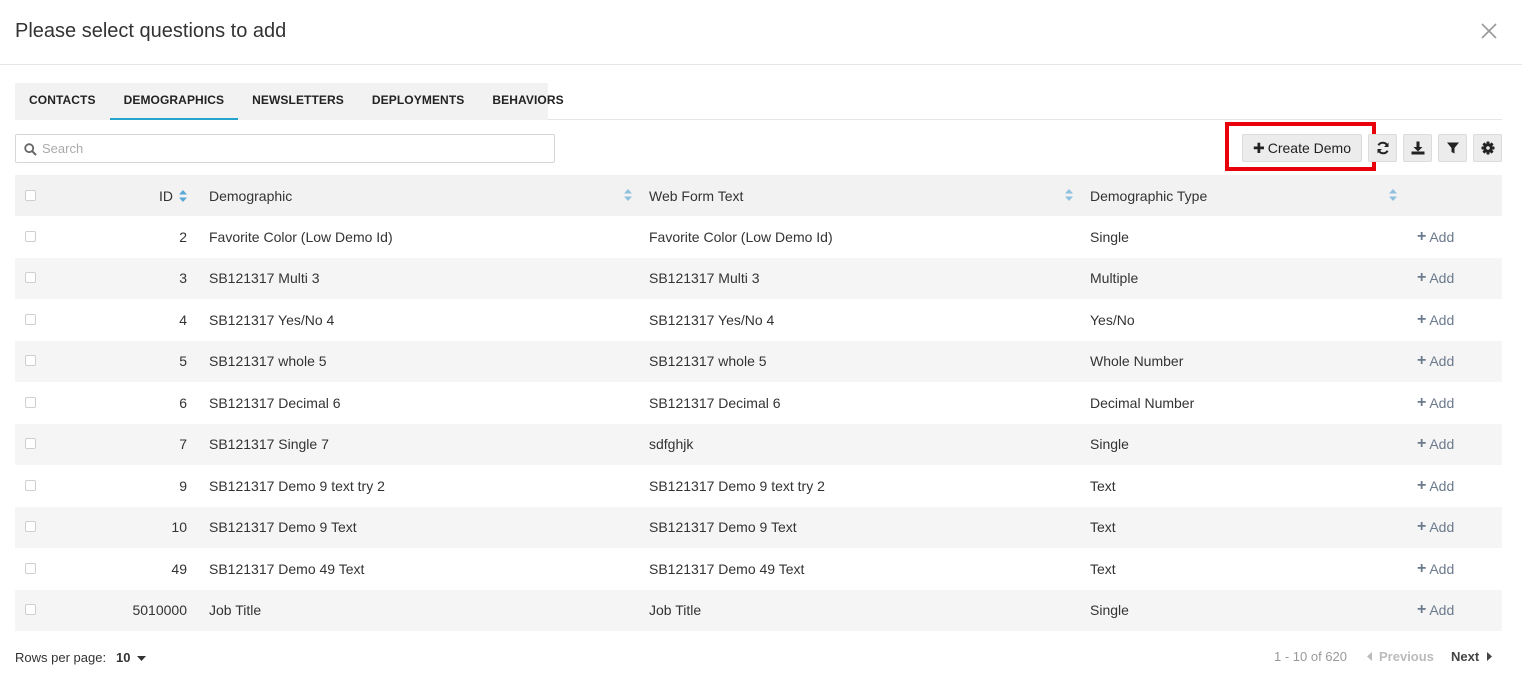 This screenshot has height=700, width=1522. Describe the element at coordinates (297, 485) in the screenshot. I see `cell-demographic: SB121317 Demo 9 text try 2` at that location.